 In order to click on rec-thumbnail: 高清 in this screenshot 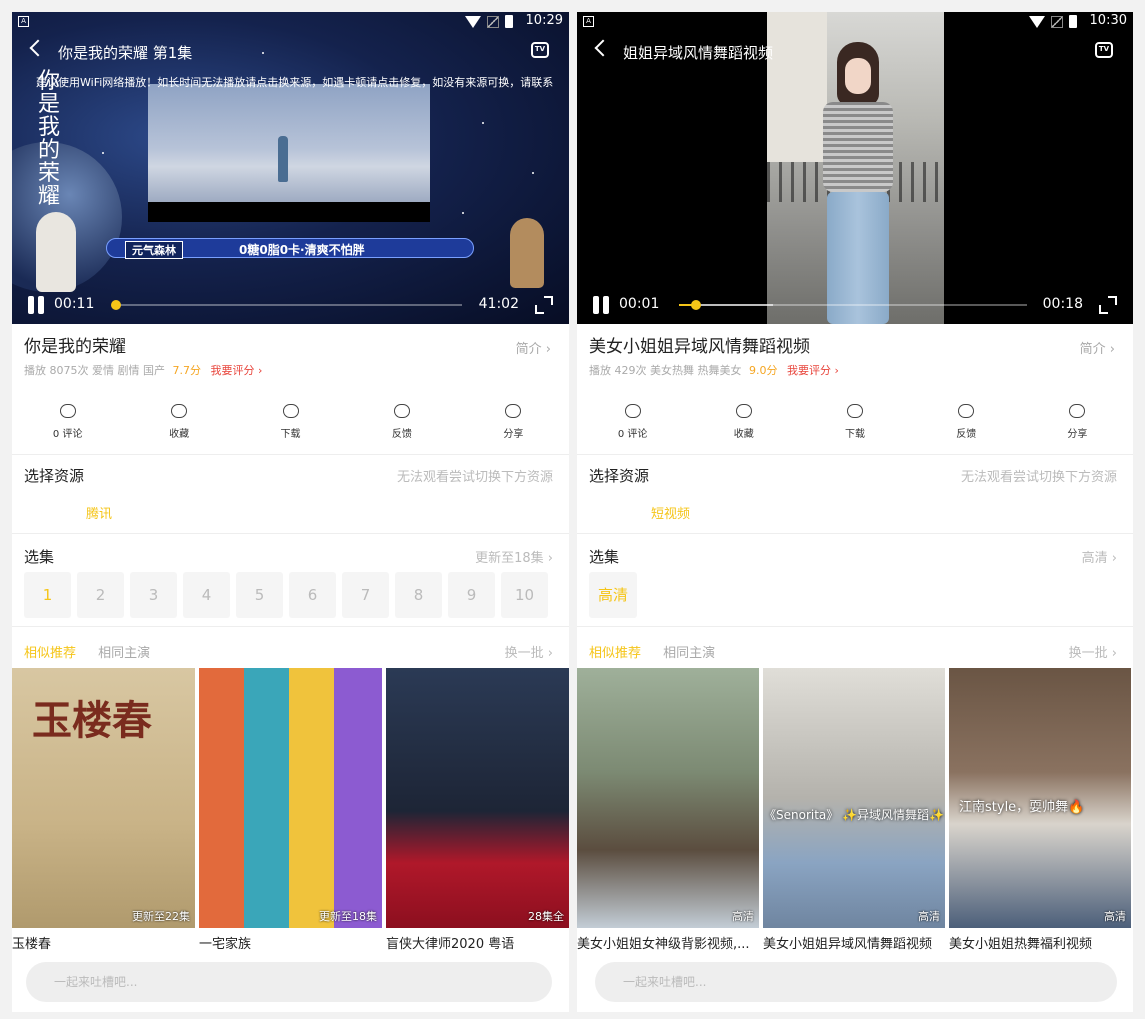, I will do `click(668, 798)`.